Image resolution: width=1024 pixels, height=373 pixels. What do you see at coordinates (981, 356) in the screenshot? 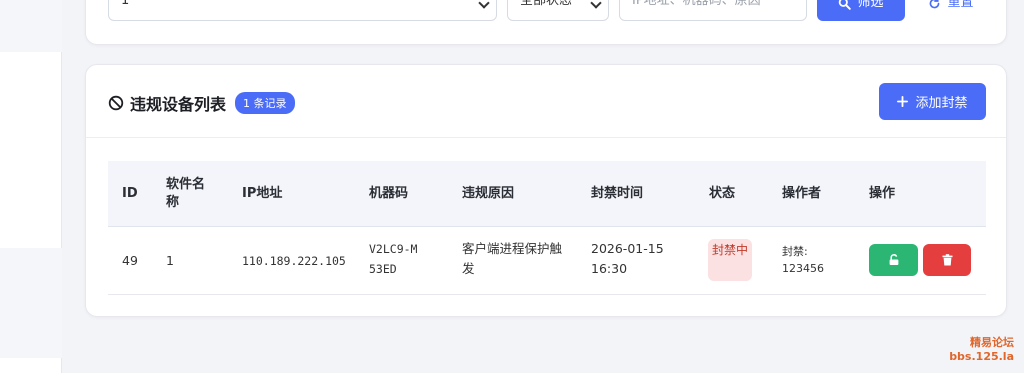
I see `watermark-line-2: bbs.125.la` at bounding box center [981, 356].